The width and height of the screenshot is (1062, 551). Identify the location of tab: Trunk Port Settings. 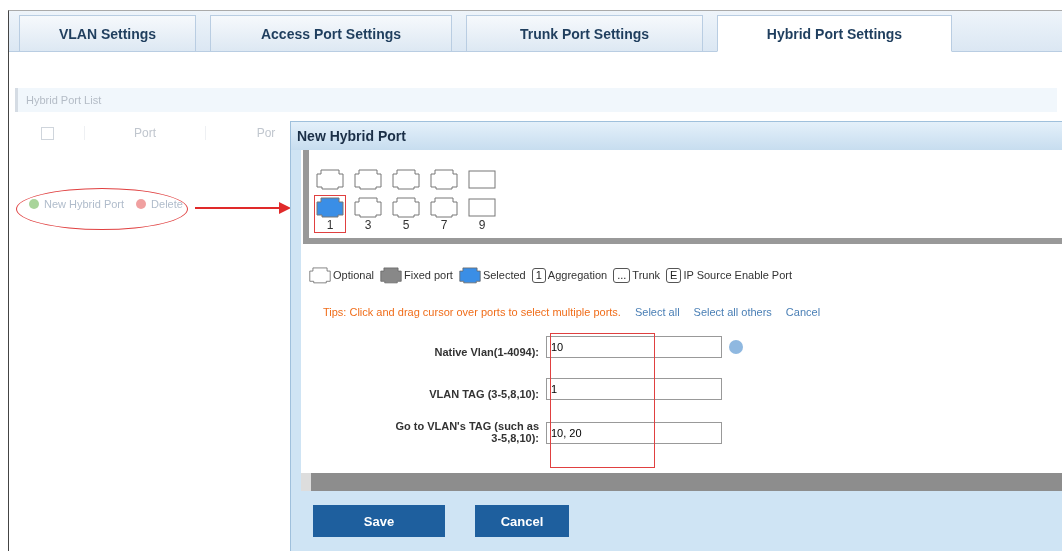
(584, 33).